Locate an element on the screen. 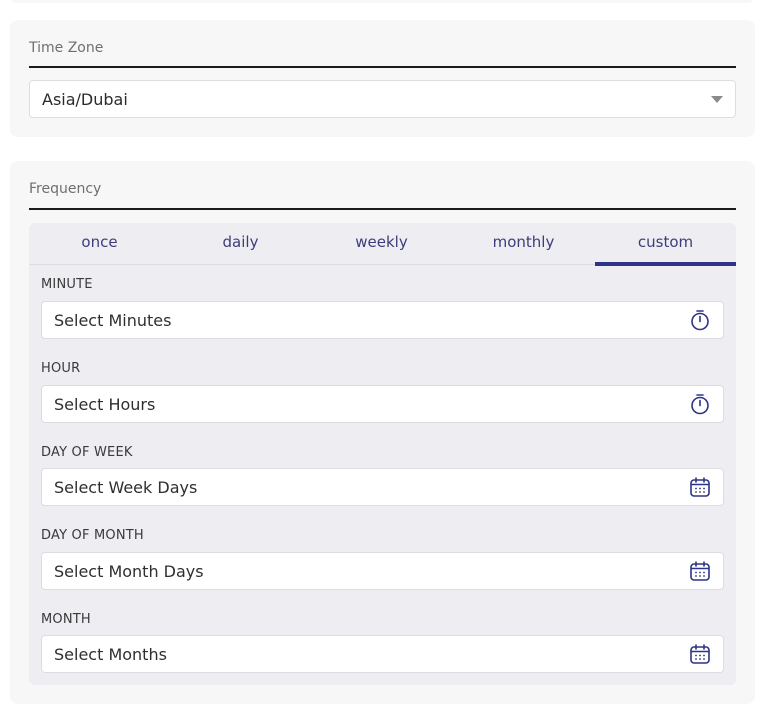 Image resolution: width=768 pixels, height=715 pixels. hour-label: HOUR is located at coordinates (61, 368).